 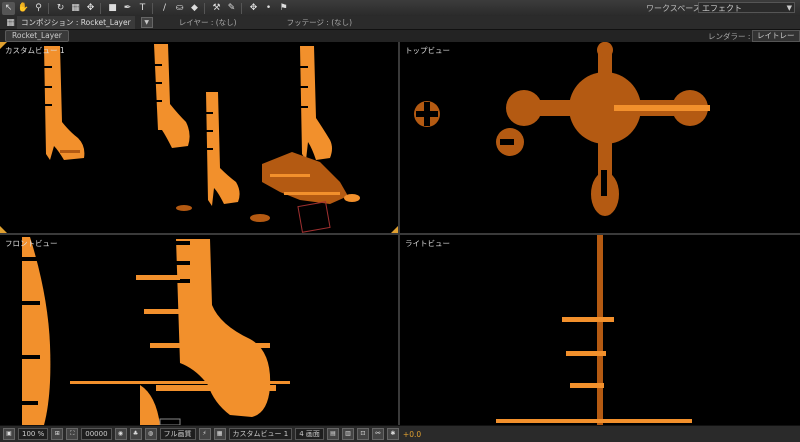 I want to click on view-select: カスタムビュー 1, so click(x=260, y=434).